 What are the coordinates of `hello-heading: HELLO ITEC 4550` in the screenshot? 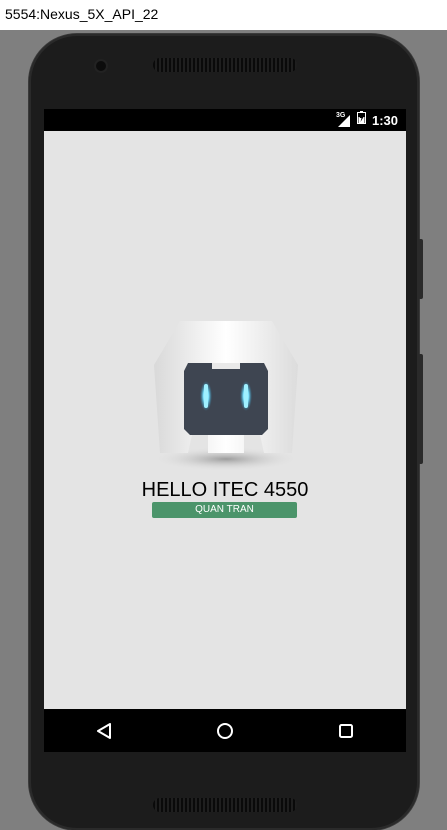 It's located at (225, 490).